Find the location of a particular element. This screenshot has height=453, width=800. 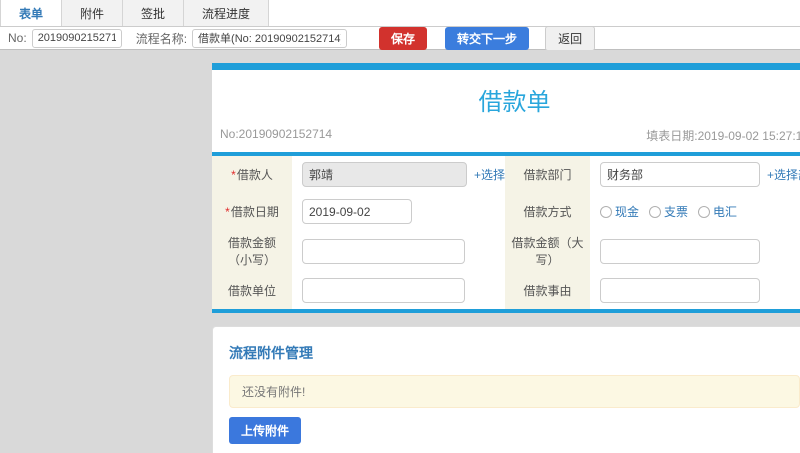

page-title: 借款单 is located at coordinates (514, 102).